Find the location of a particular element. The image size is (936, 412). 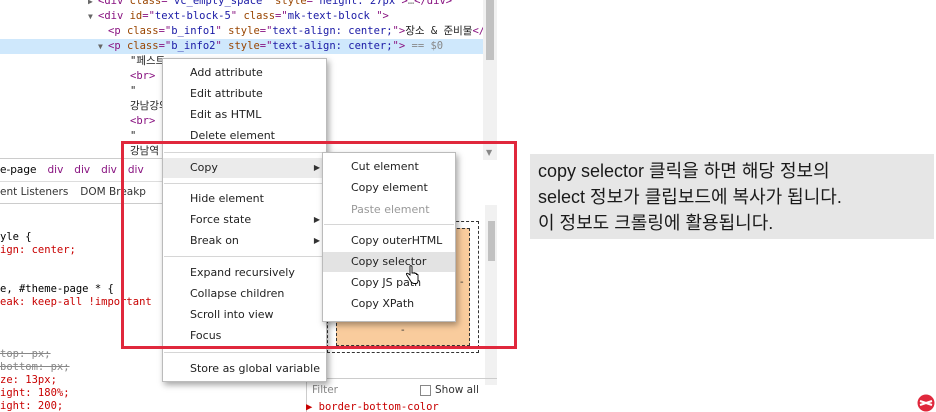

sidebar-tab: ent Listeners is located at coordinates (34, 192).